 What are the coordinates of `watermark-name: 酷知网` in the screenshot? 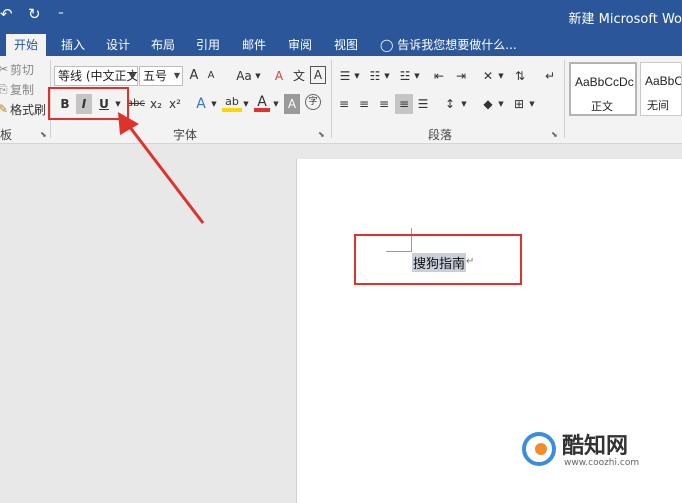 It's located at (595, 446).